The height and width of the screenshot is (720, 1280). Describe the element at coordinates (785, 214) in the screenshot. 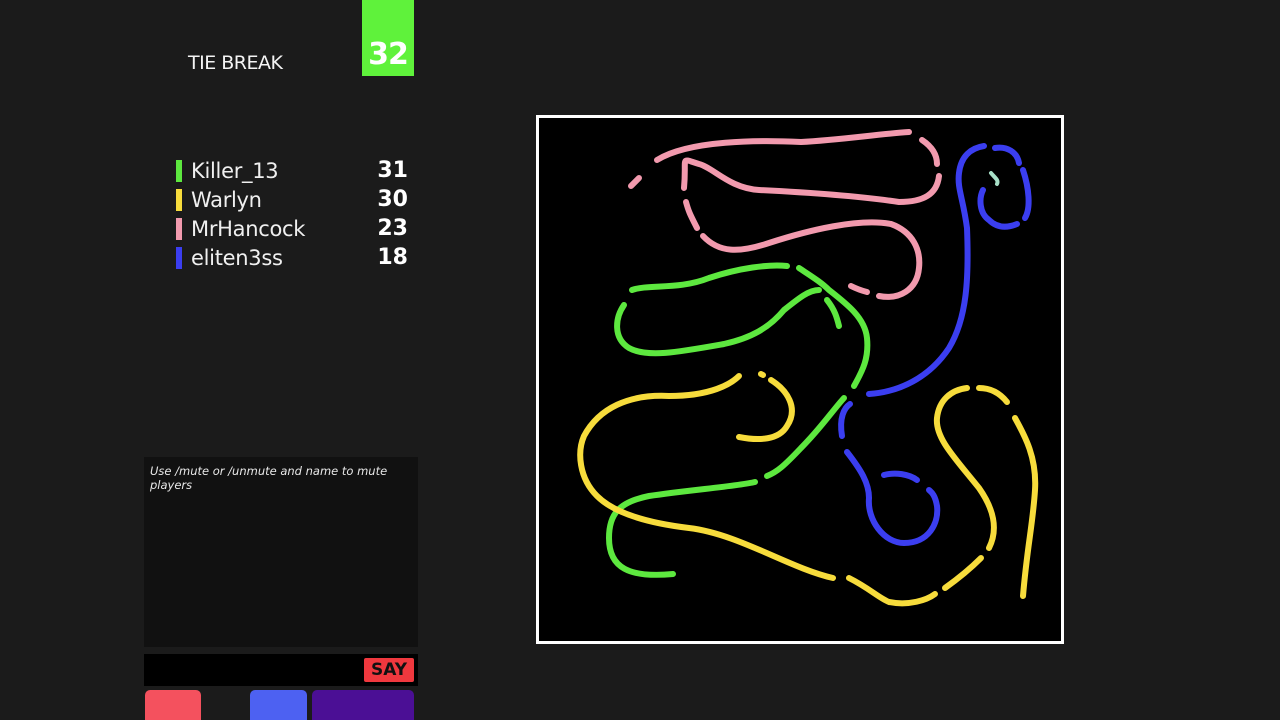

I see `trail-mrhancock` at that location.